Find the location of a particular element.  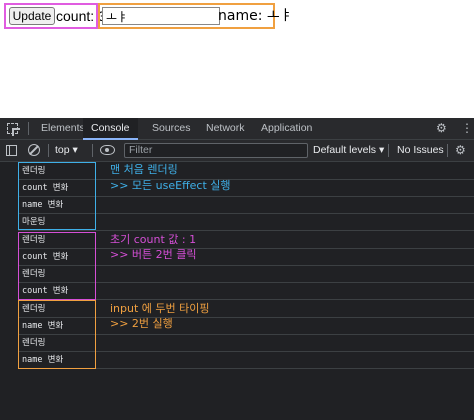

name-input is located at coordinates (161, 16).